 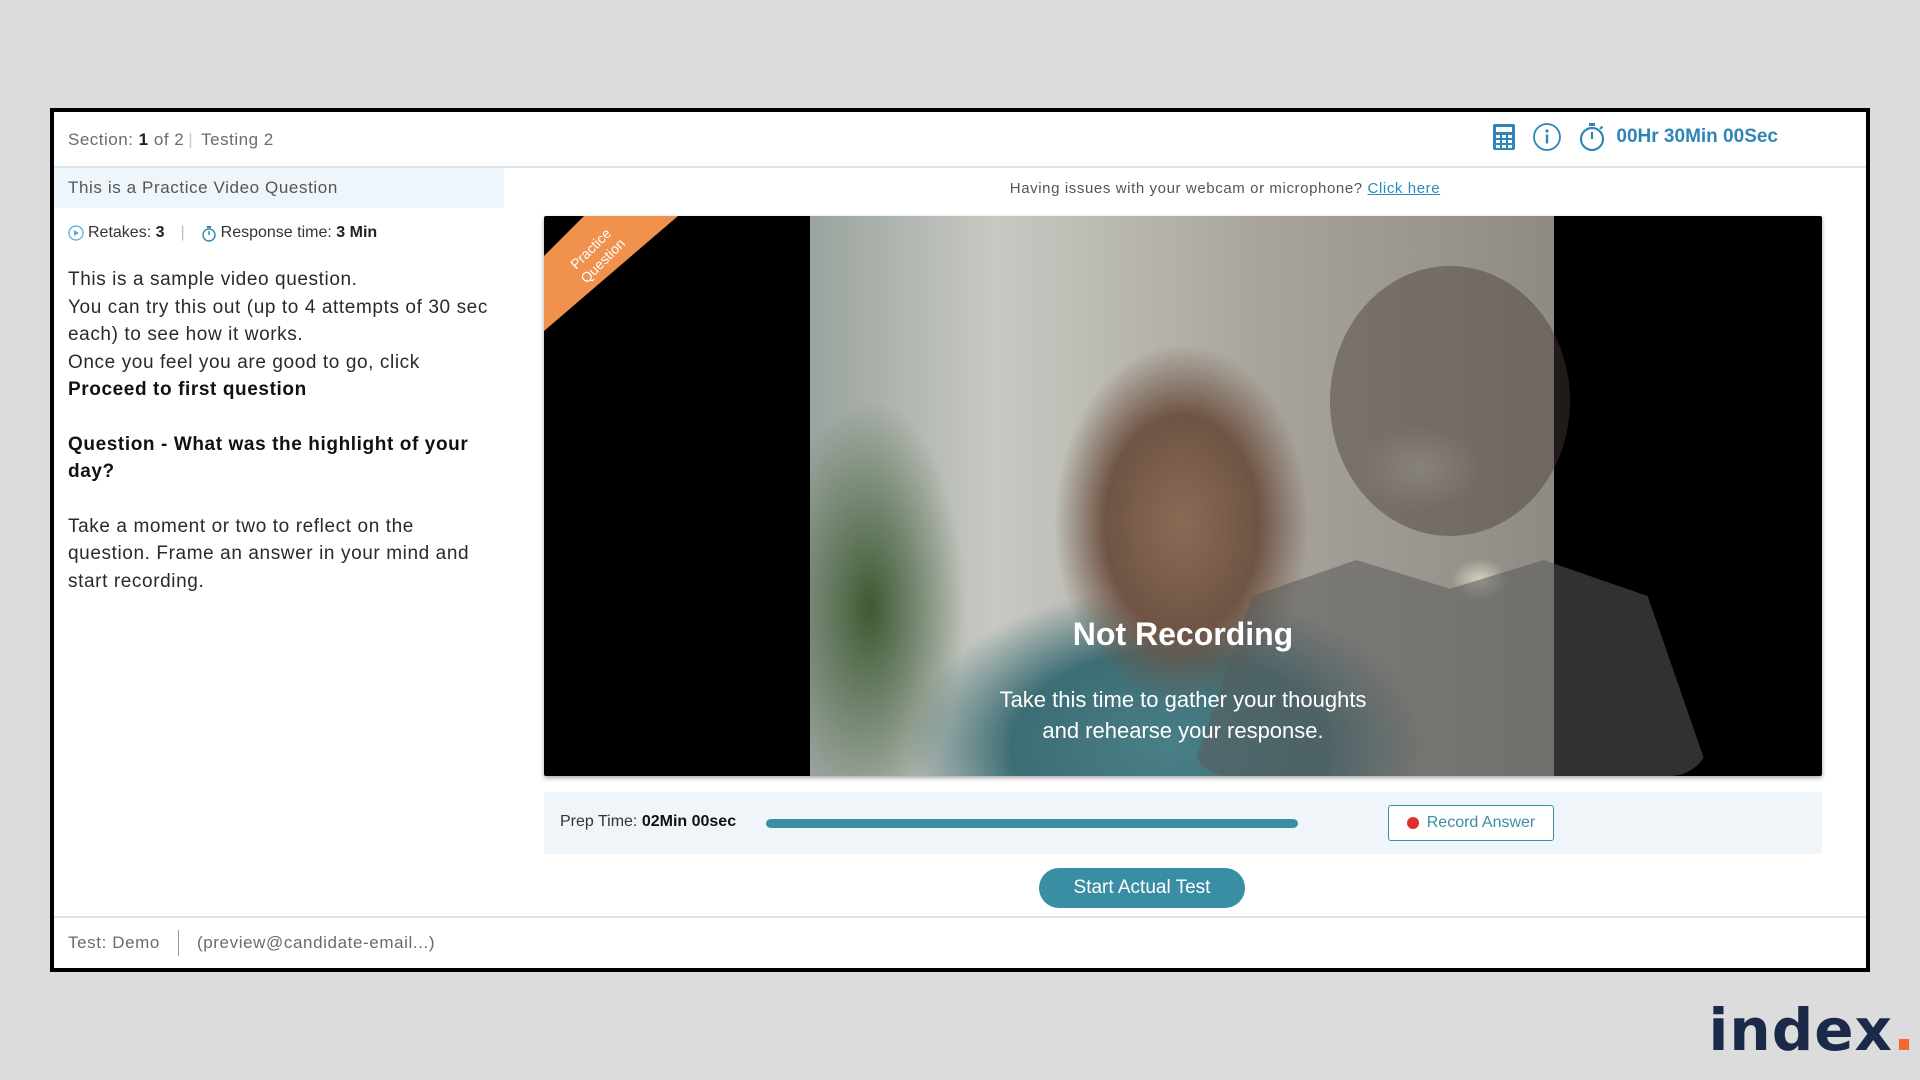 I want to click on footer-bar: Test: Demo (preview@candidate-email...), so click(x=960, y=942).